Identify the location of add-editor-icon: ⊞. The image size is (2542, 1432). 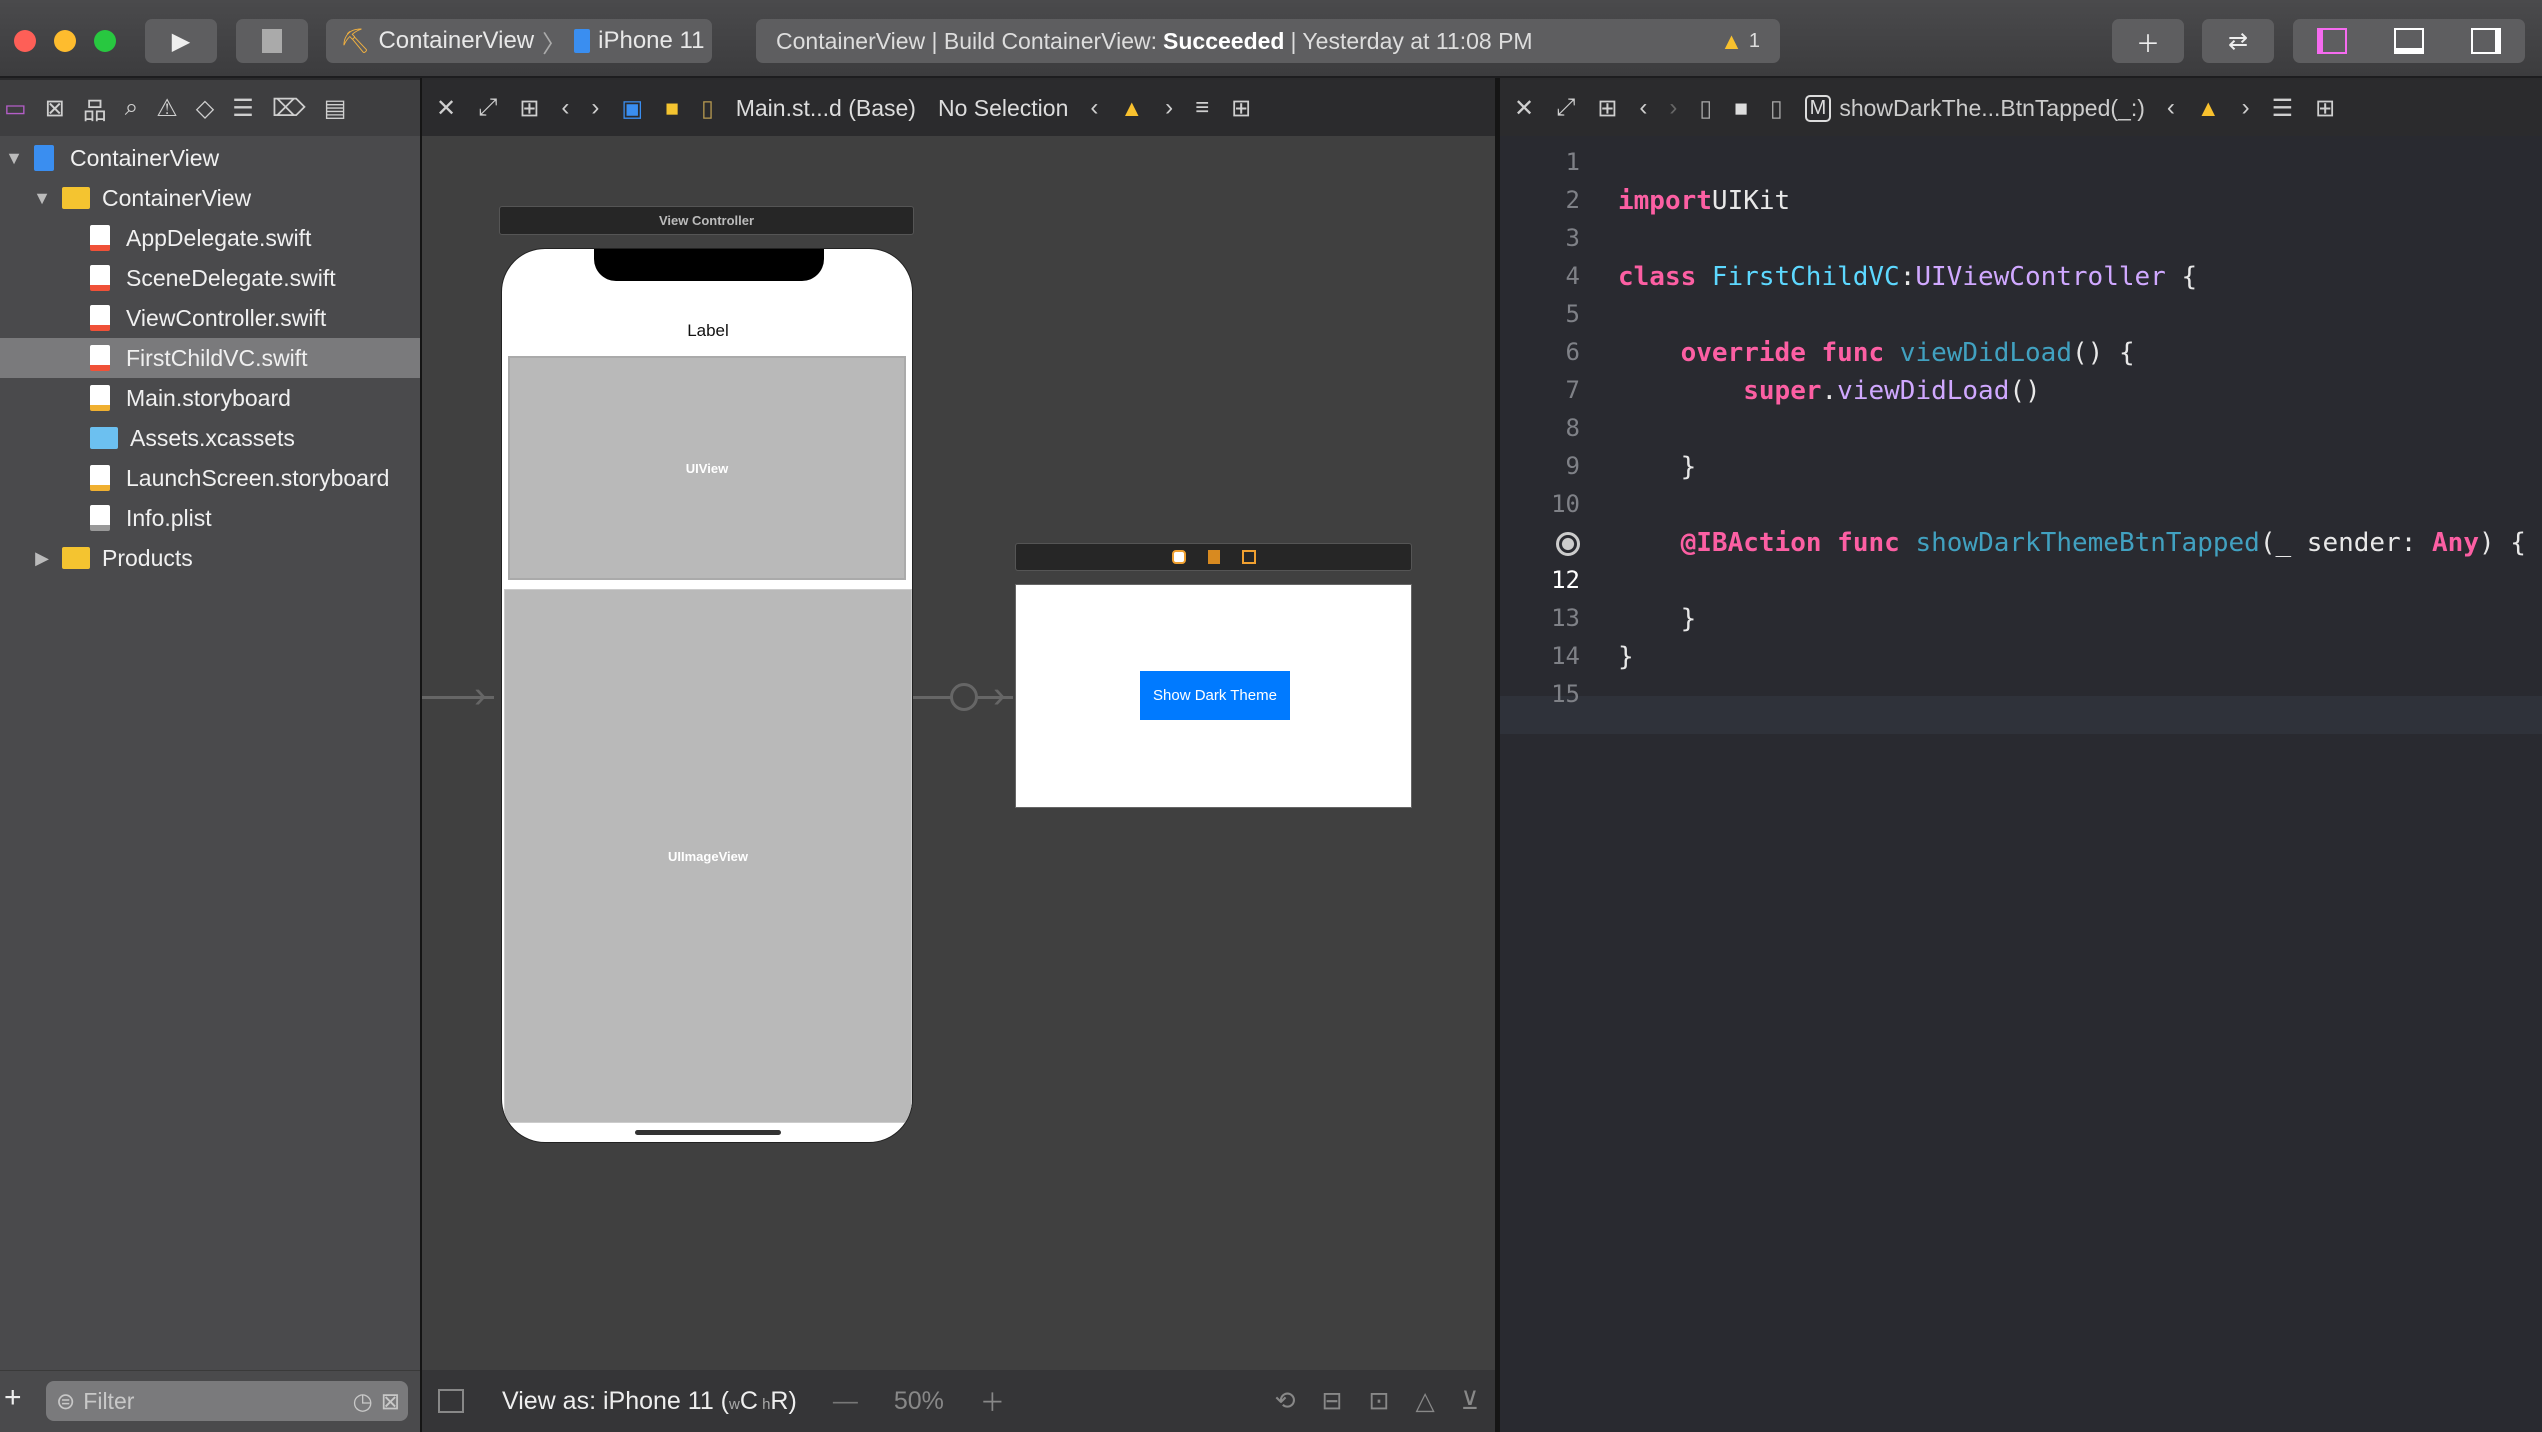
(1241, 108).